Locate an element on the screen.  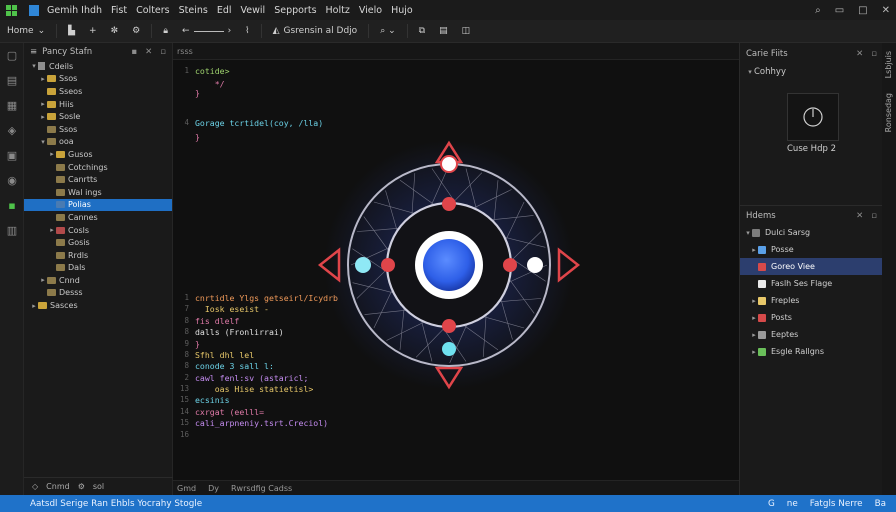
code-line: 16 is located at coordinates (184, 434).